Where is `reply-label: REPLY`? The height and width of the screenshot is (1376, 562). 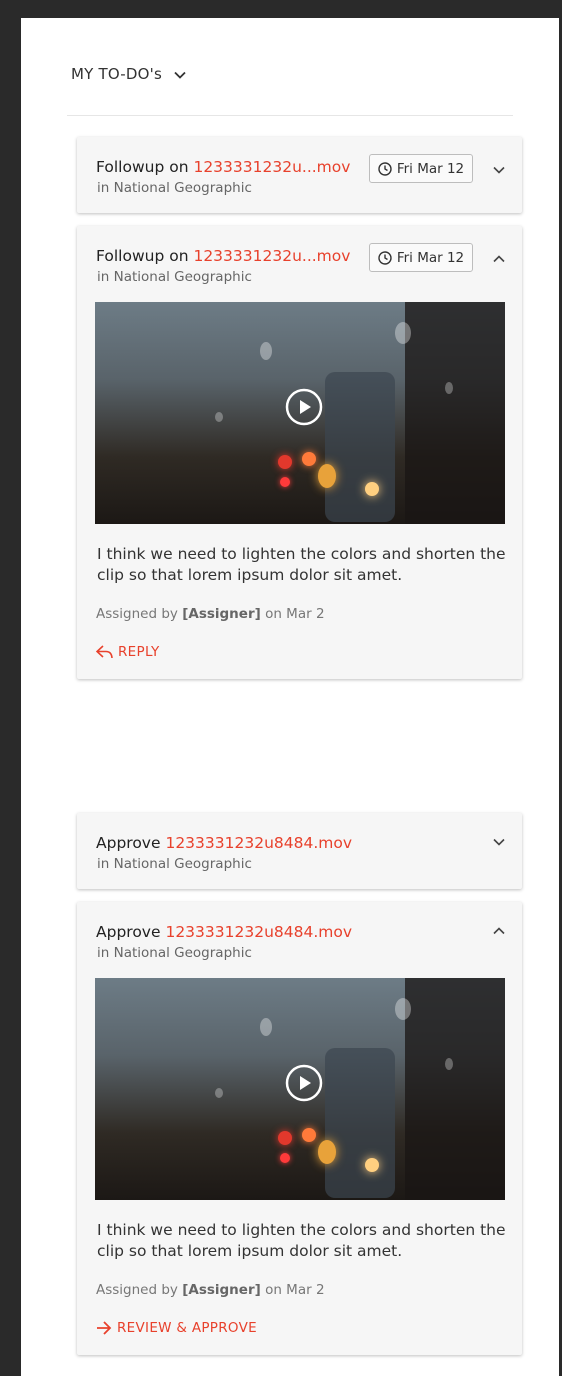
reply-label: REPLY is located at coordinates (139, 652).